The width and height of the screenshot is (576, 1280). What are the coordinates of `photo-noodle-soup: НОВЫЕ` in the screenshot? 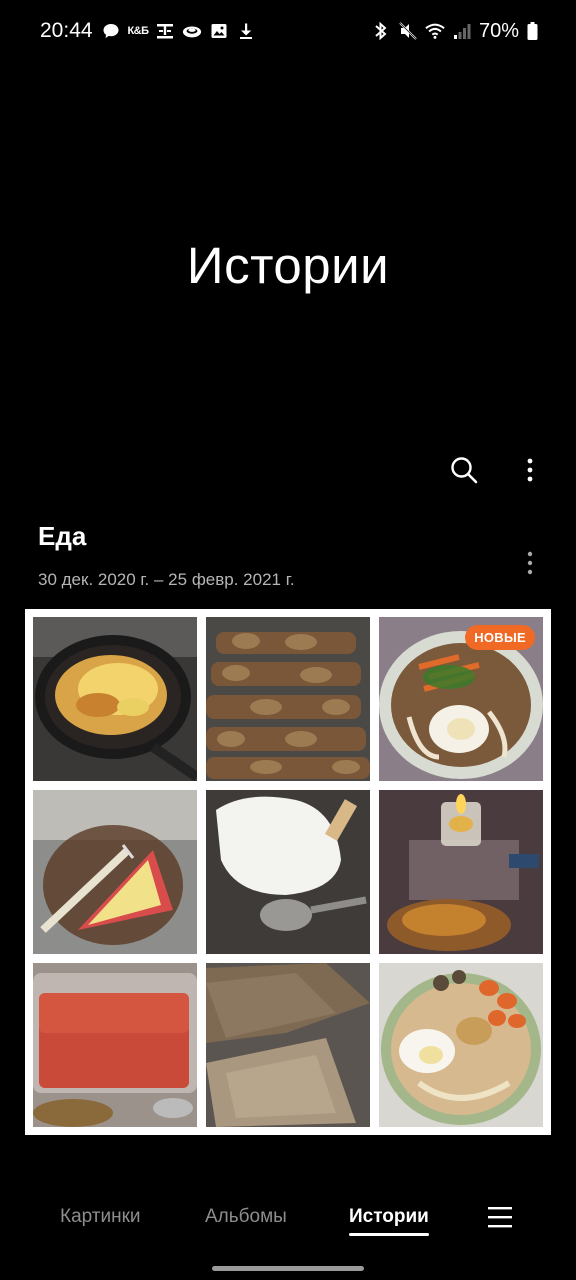 It's located at (461, 699).